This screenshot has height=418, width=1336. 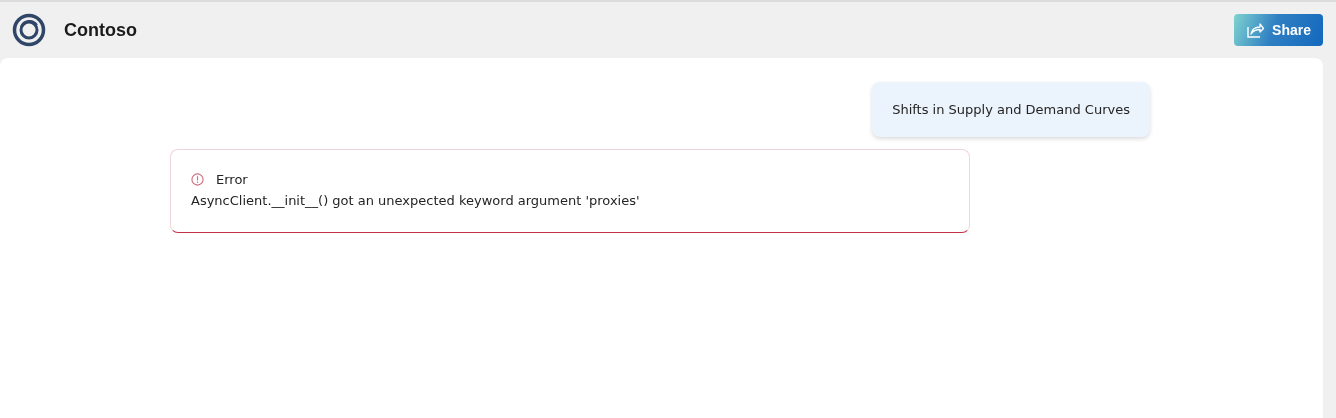 What do you see at coordinates (1278, 30) in the screenshot?
I see `share-button: Share` at bounding box center [1278, 30].